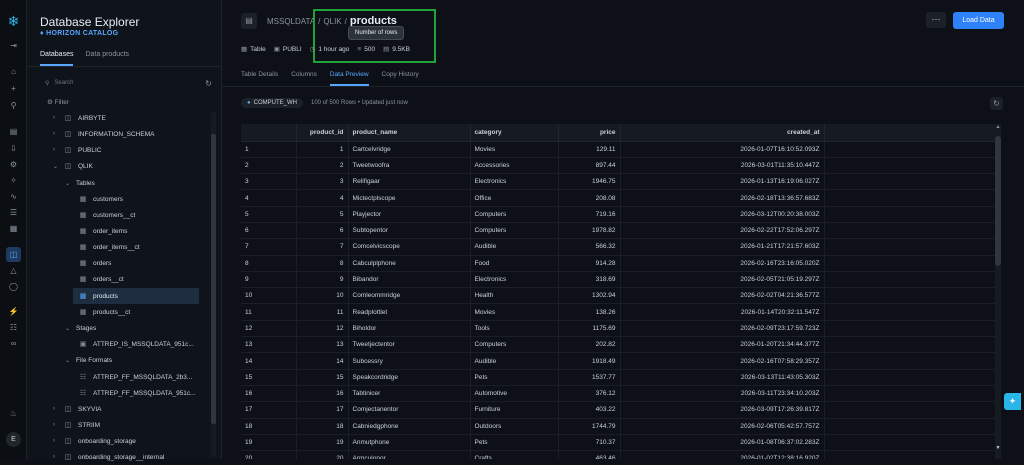  Describe the element at coordinates (514, 280) in the screenshot. I see `table-cell: Electronics` at that location.